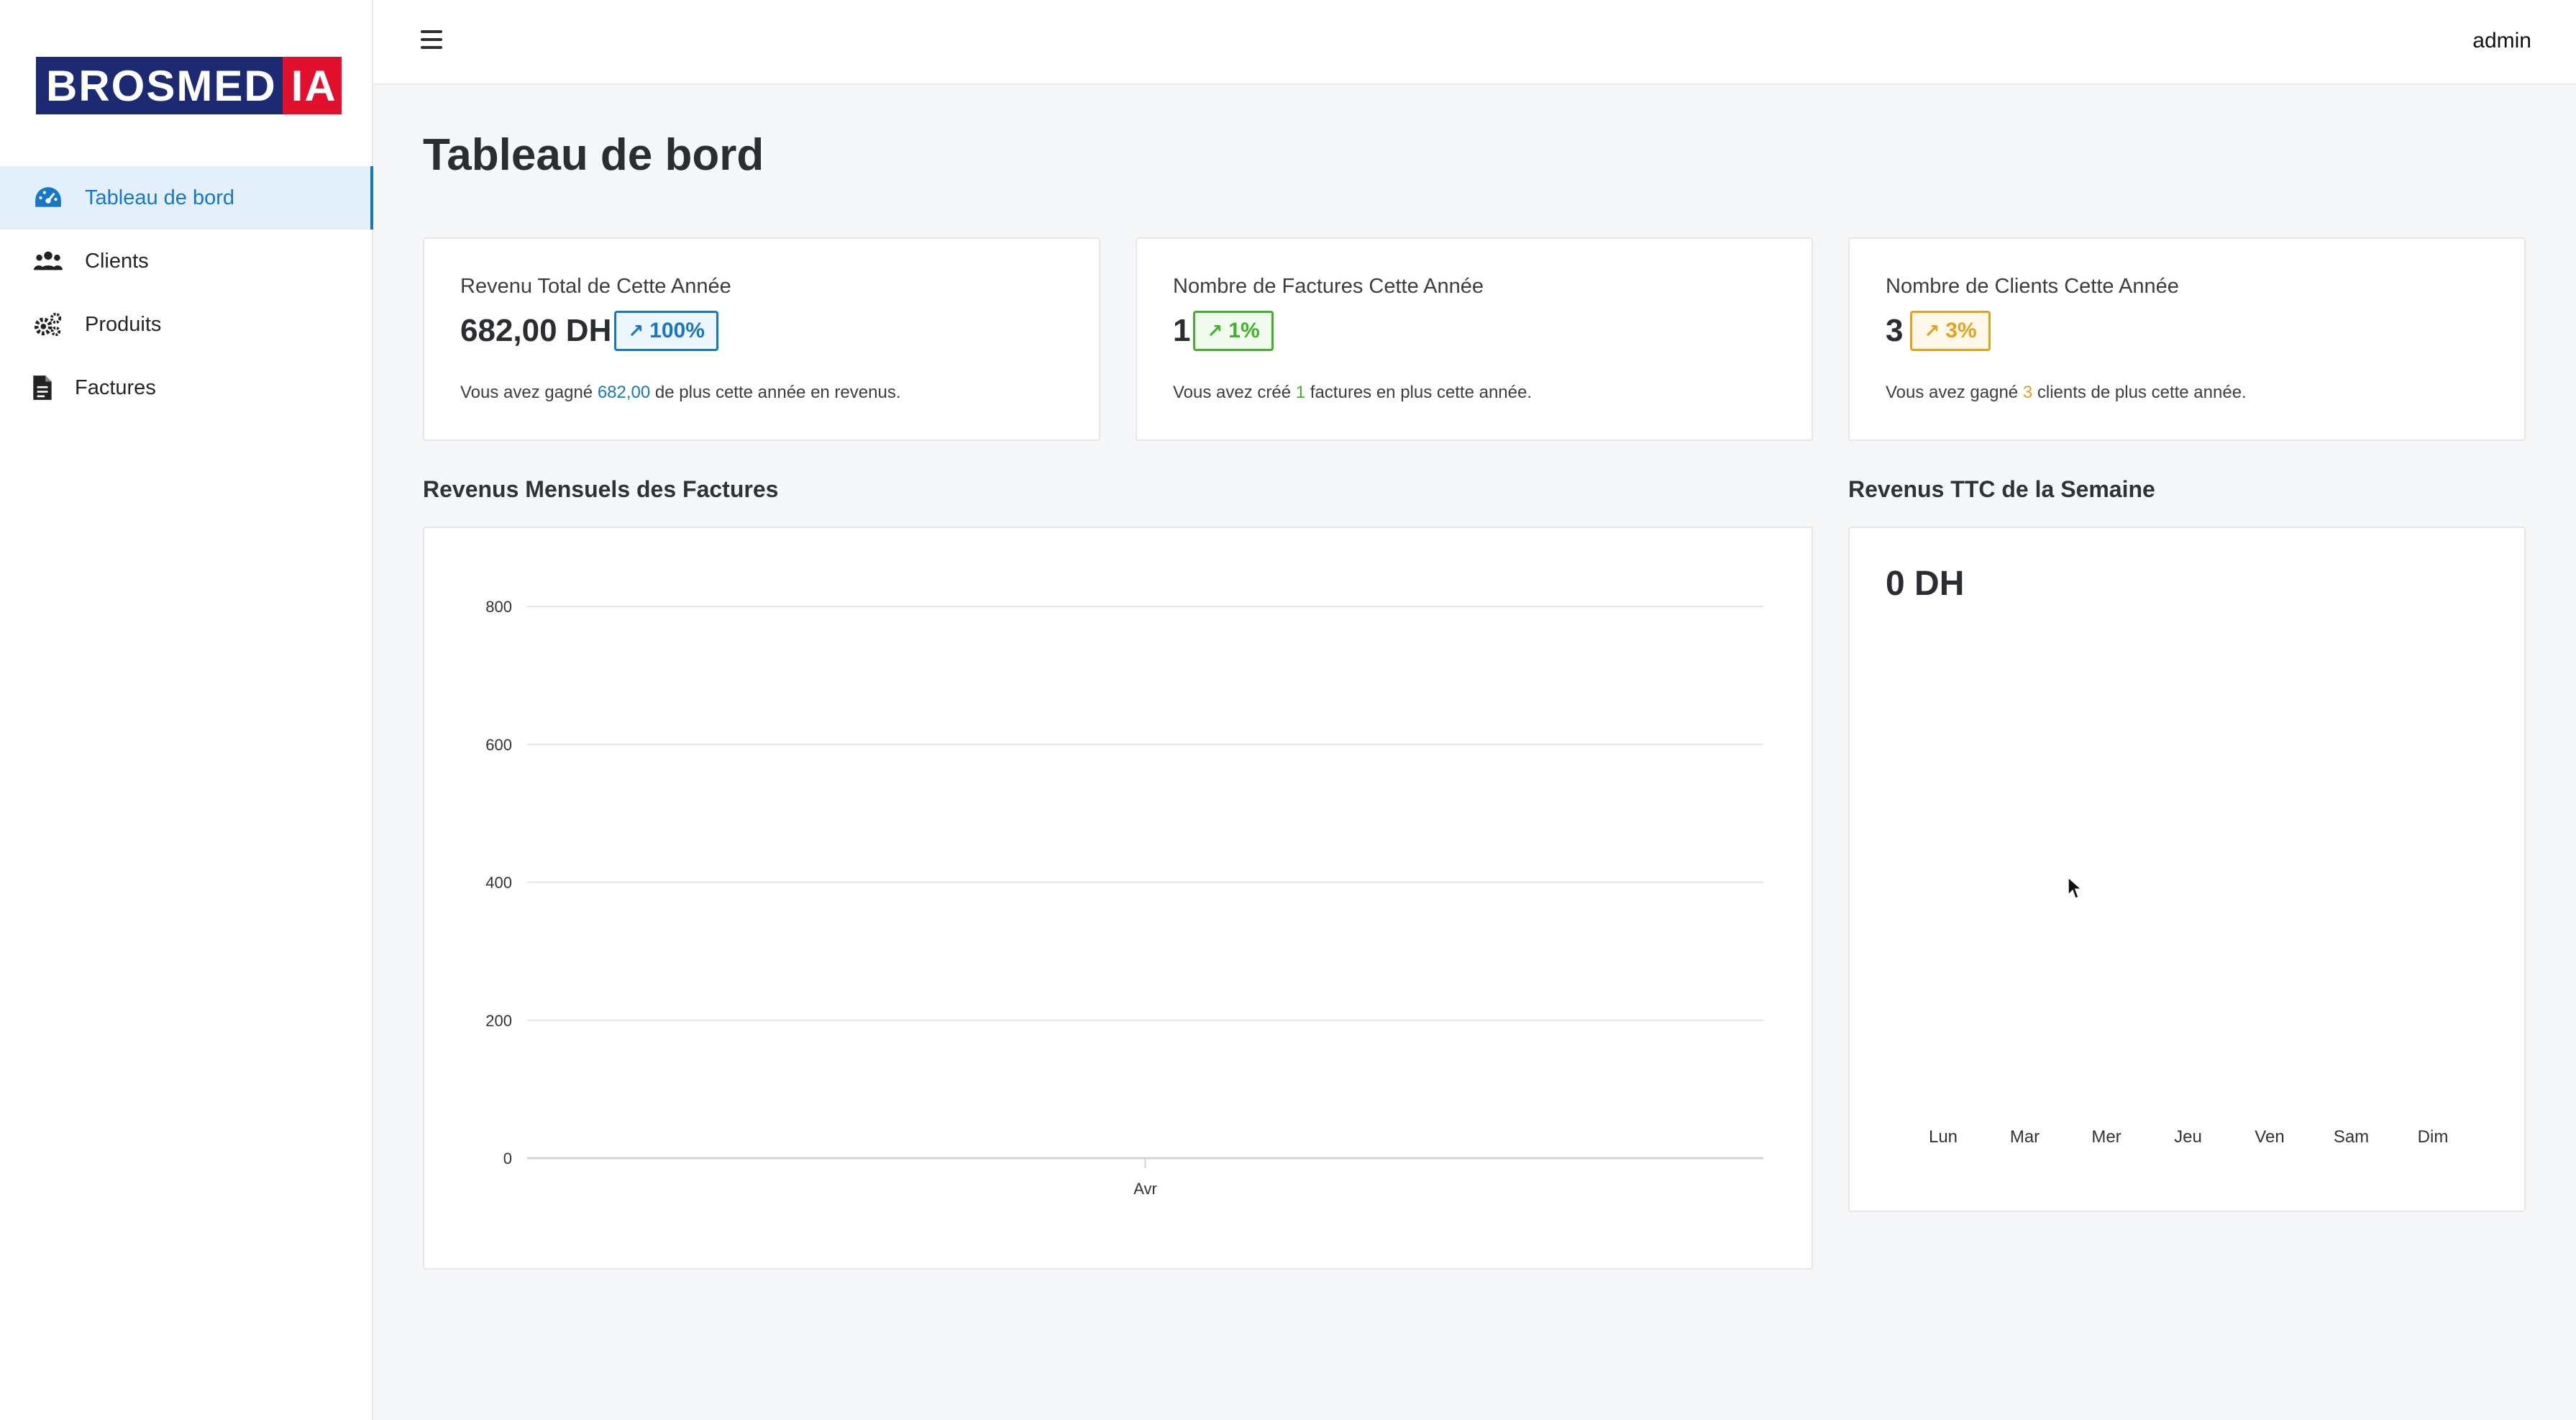  I want to click on weekday-label: Sam, so click(2351, 1137).